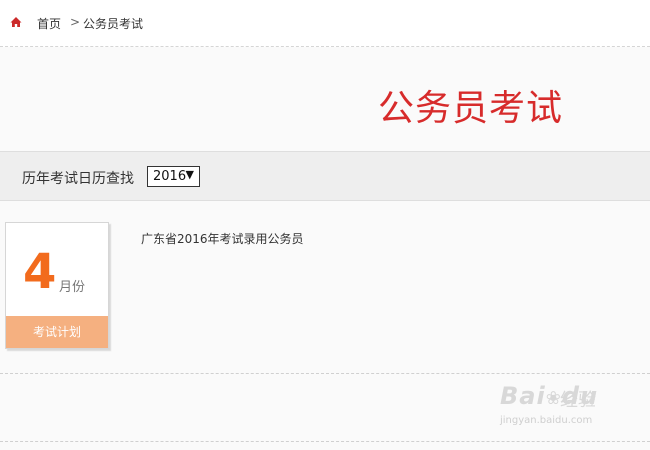 This screenshot has height=450, width=650. Describe the element at coordinates (40, 272) in the screenshot. I see `month-number: 4` at that location.